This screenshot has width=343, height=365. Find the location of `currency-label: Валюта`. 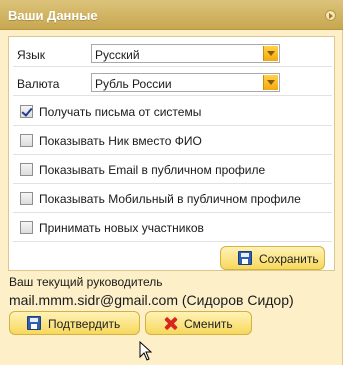

currency-label: Валюта is located at coordinates (38, 84).